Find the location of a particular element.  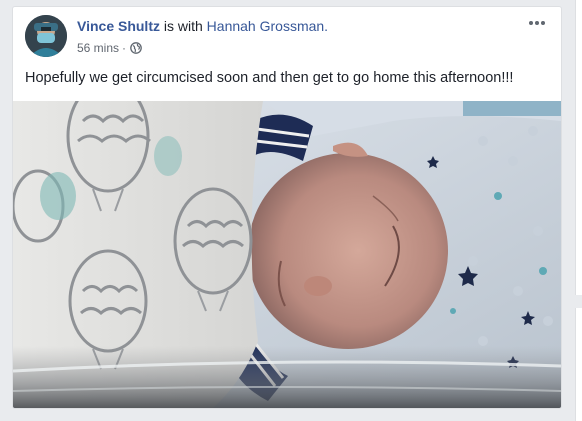

post-meta: 56 mins · is located at coordinates (109, 48).